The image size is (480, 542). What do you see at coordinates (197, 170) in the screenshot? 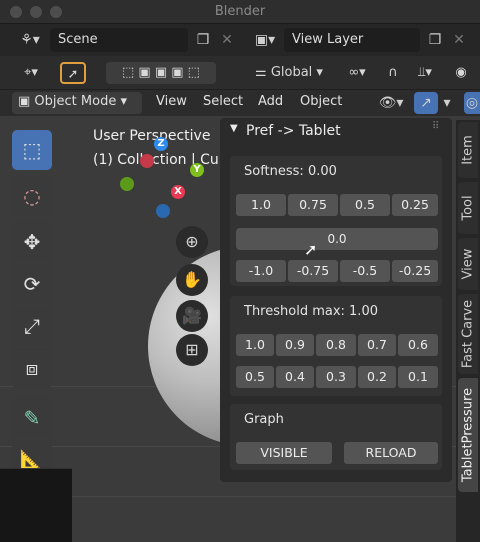
I see `gizmo-y-axis: Y` at bounding box center [197, 170].